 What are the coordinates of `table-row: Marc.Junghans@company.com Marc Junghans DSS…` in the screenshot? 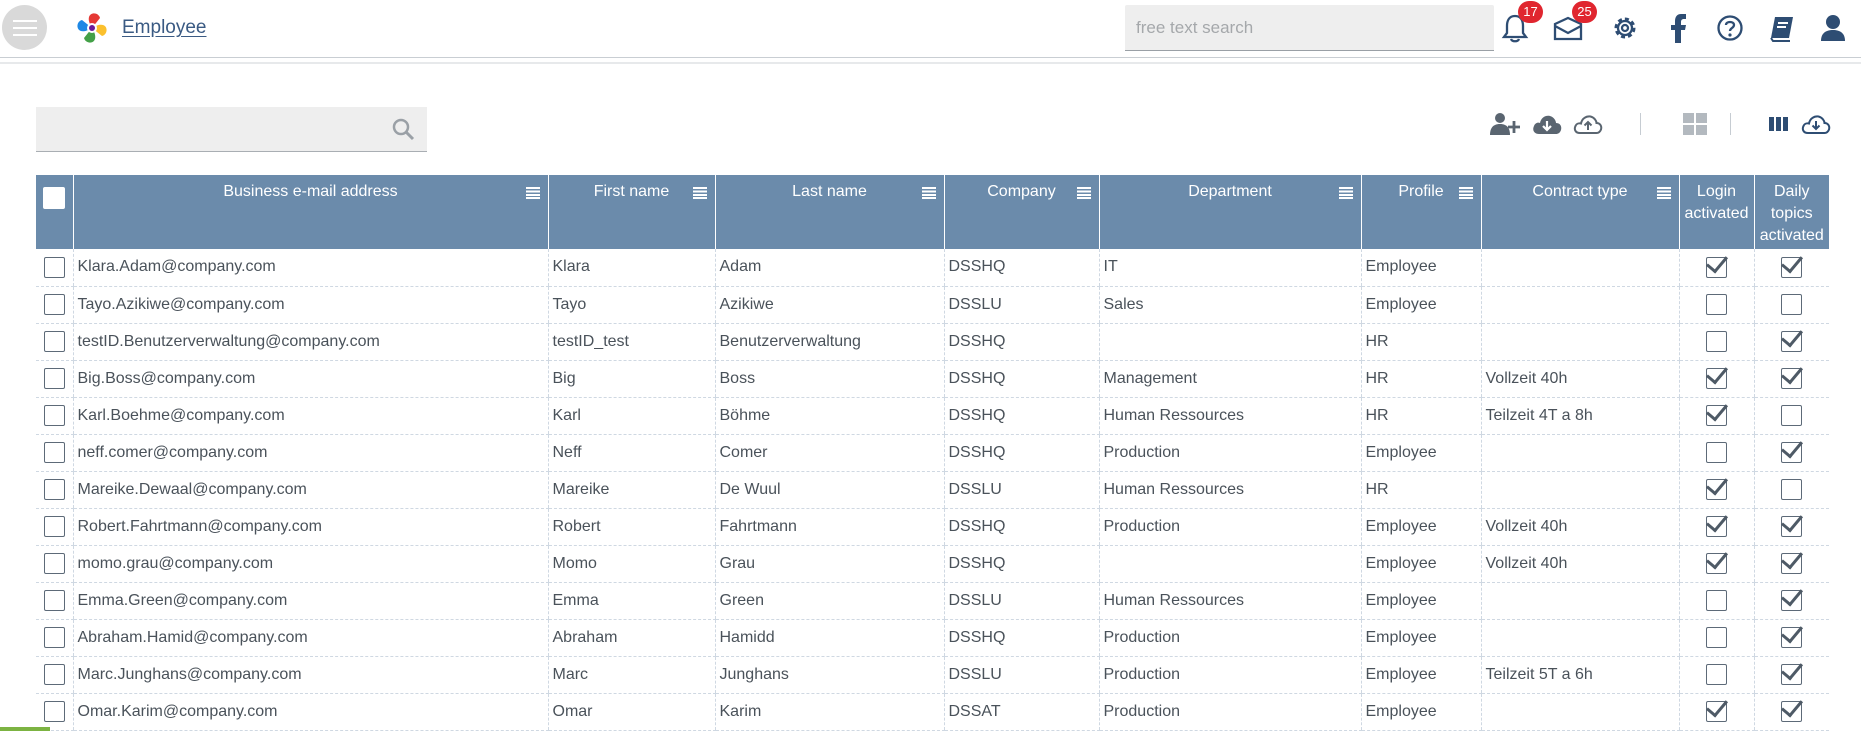 It's located at (932, 675).